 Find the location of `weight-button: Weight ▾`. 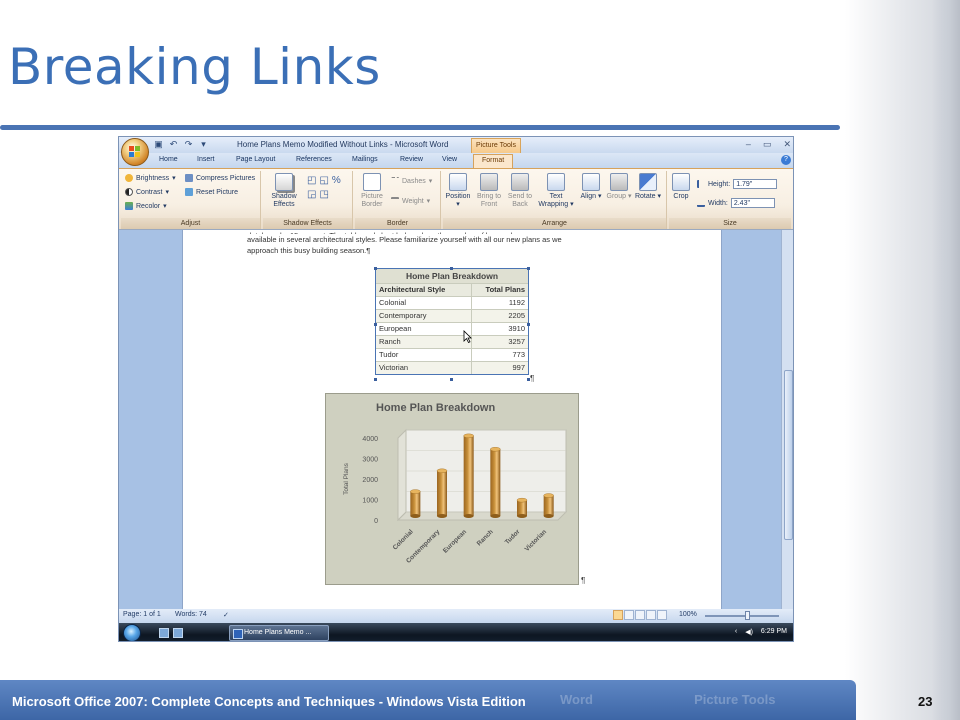

weight-button: Weight ▾ is located at coordinates (410, 201).